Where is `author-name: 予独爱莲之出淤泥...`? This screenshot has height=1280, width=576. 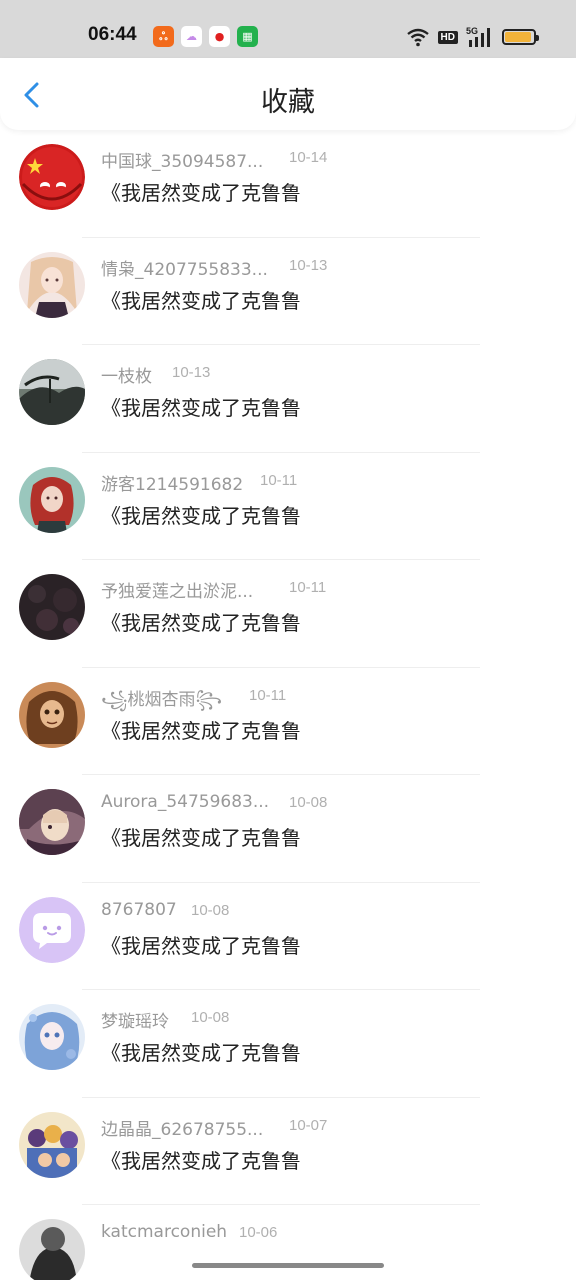
author-name: 予独爱莲之出淤泥... is located at coordinates (177, 592).